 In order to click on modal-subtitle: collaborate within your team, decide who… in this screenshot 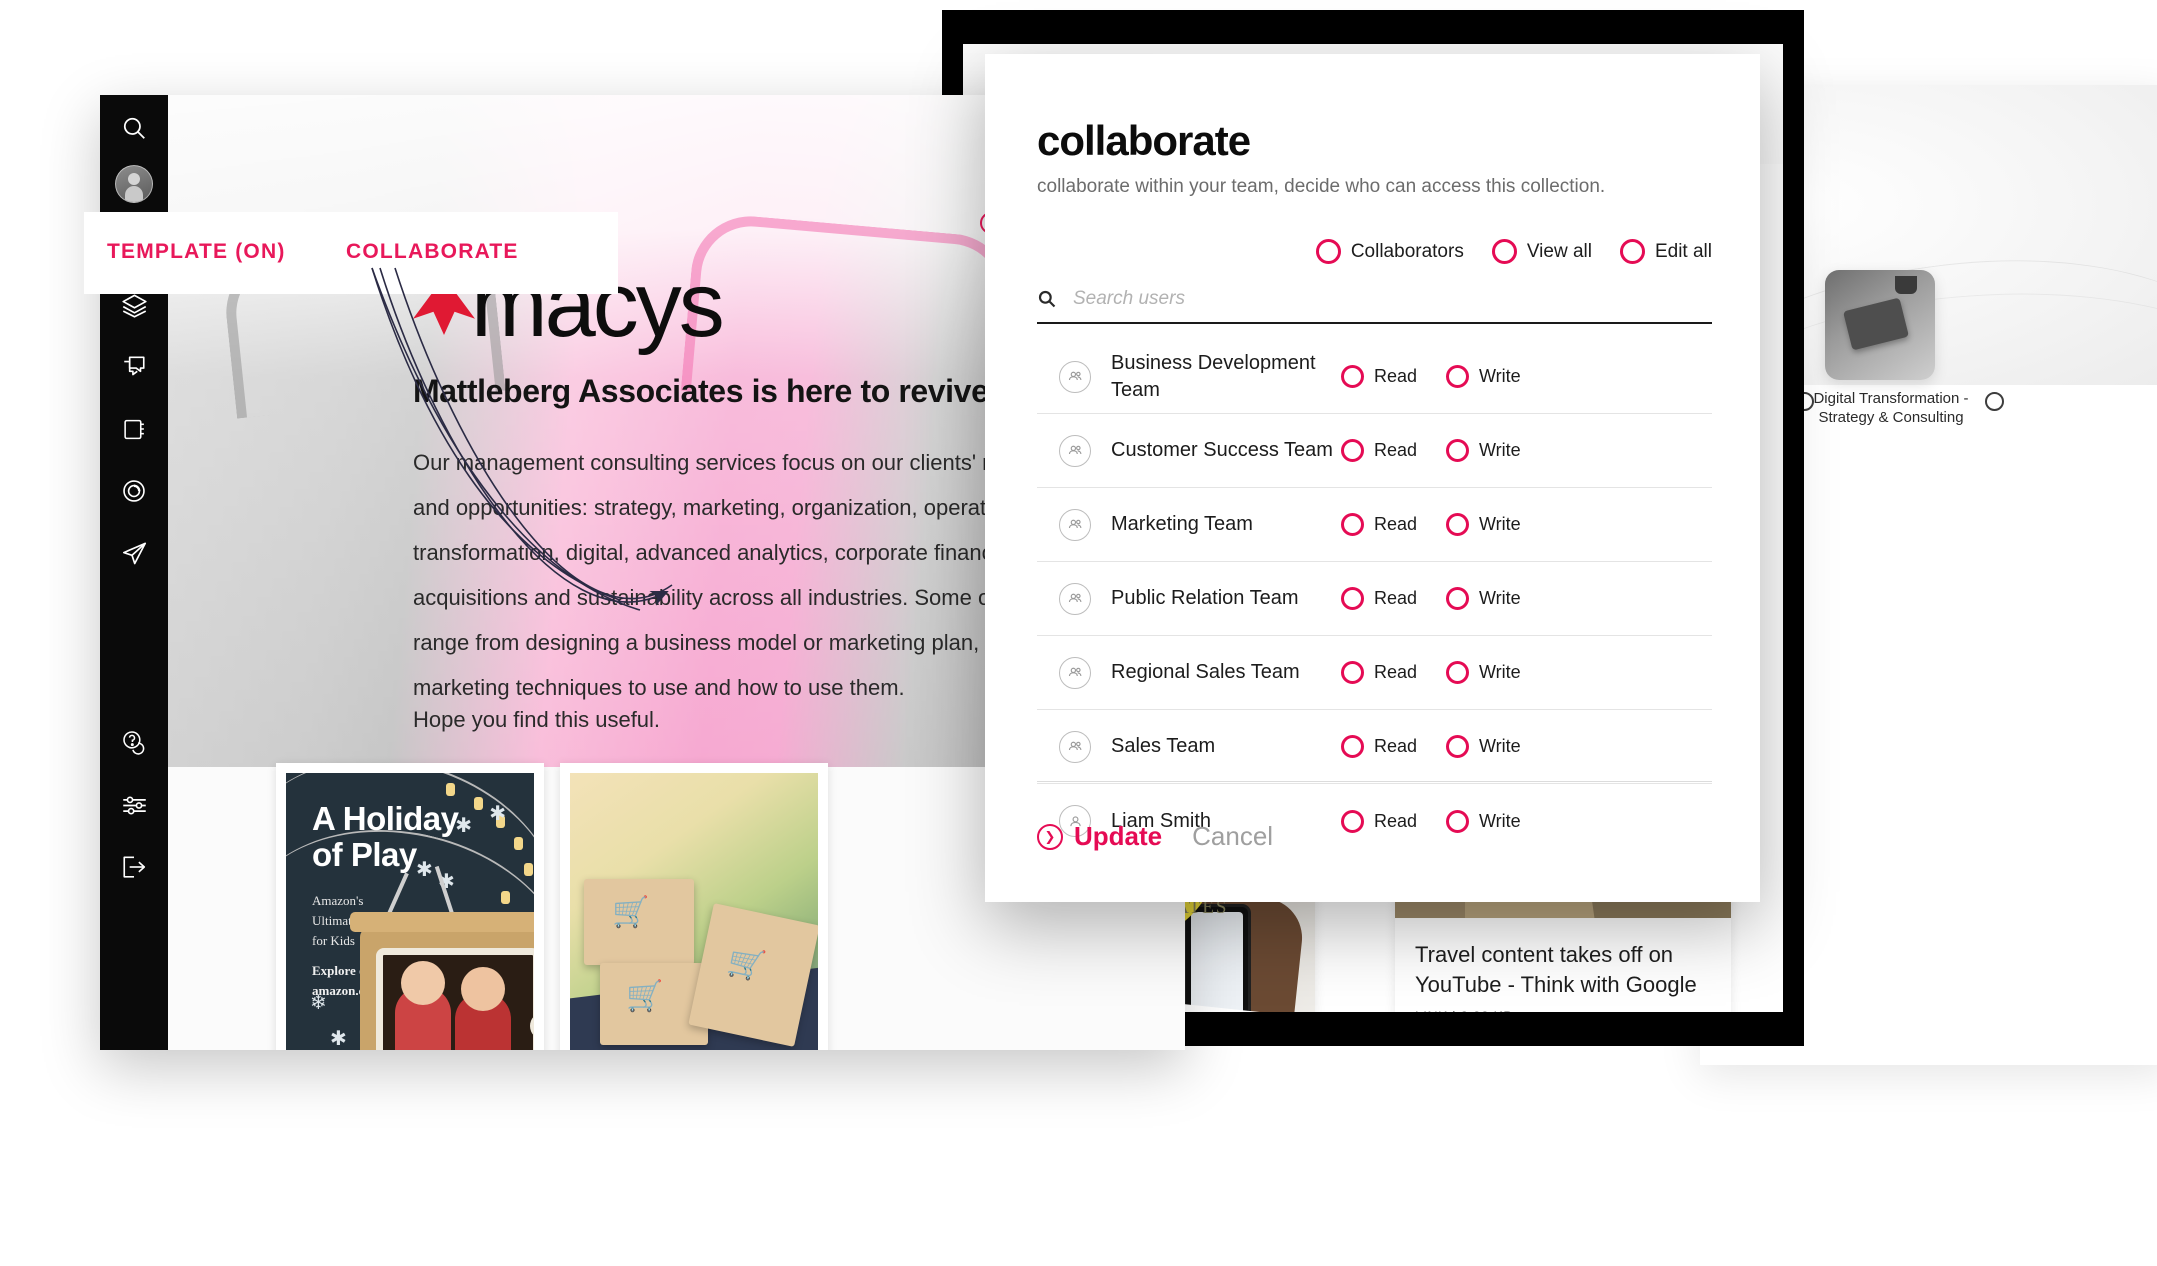, I will do `click(1321, 186)`.